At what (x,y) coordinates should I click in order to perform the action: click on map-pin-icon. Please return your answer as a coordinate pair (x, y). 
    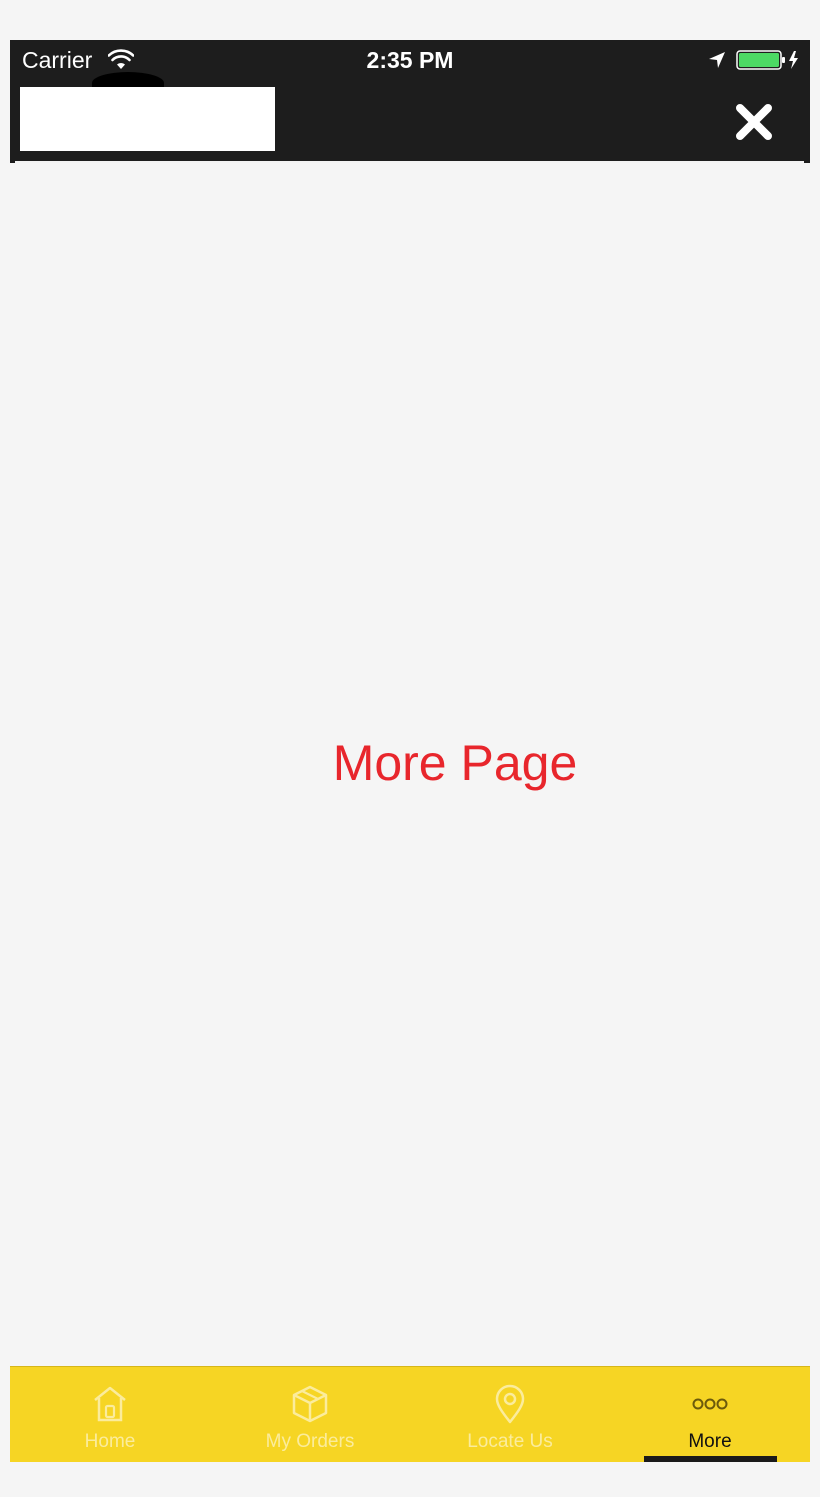
    Looking at the image, I should click on (510, 1404).